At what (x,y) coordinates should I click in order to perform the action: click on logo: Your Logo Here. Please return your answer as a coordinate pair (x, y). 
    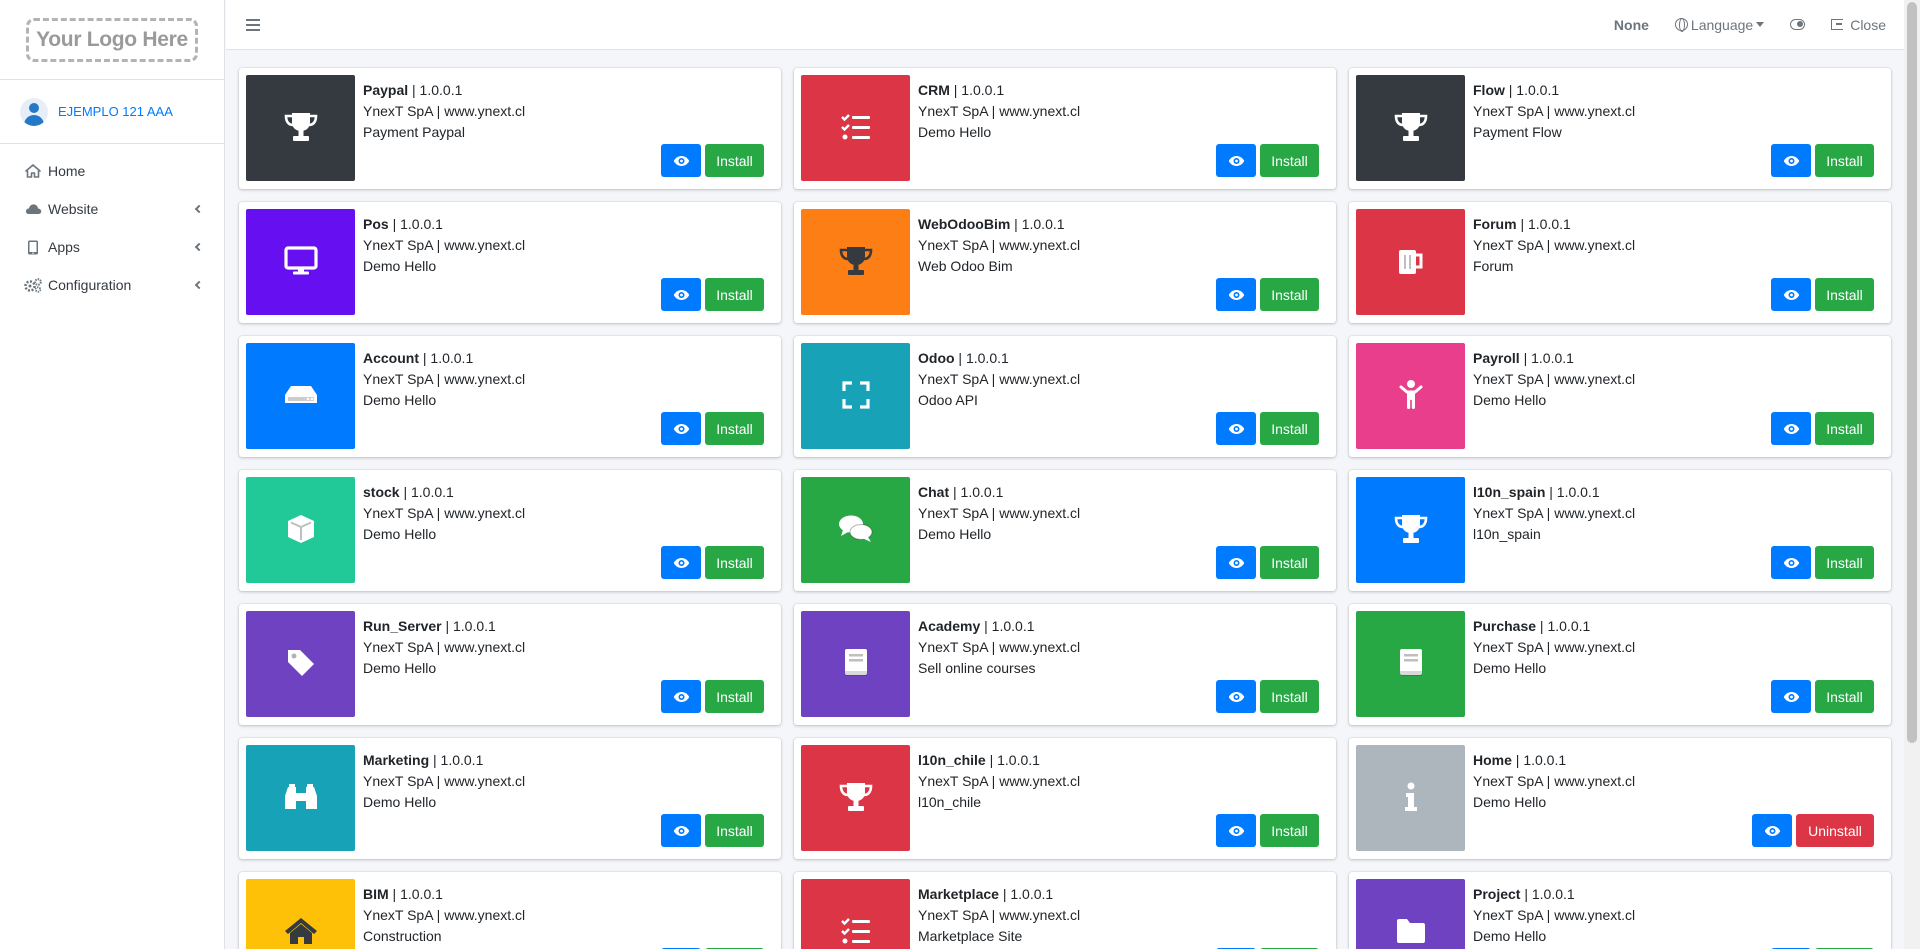
    Looking at the image, I should click on (112, 39).